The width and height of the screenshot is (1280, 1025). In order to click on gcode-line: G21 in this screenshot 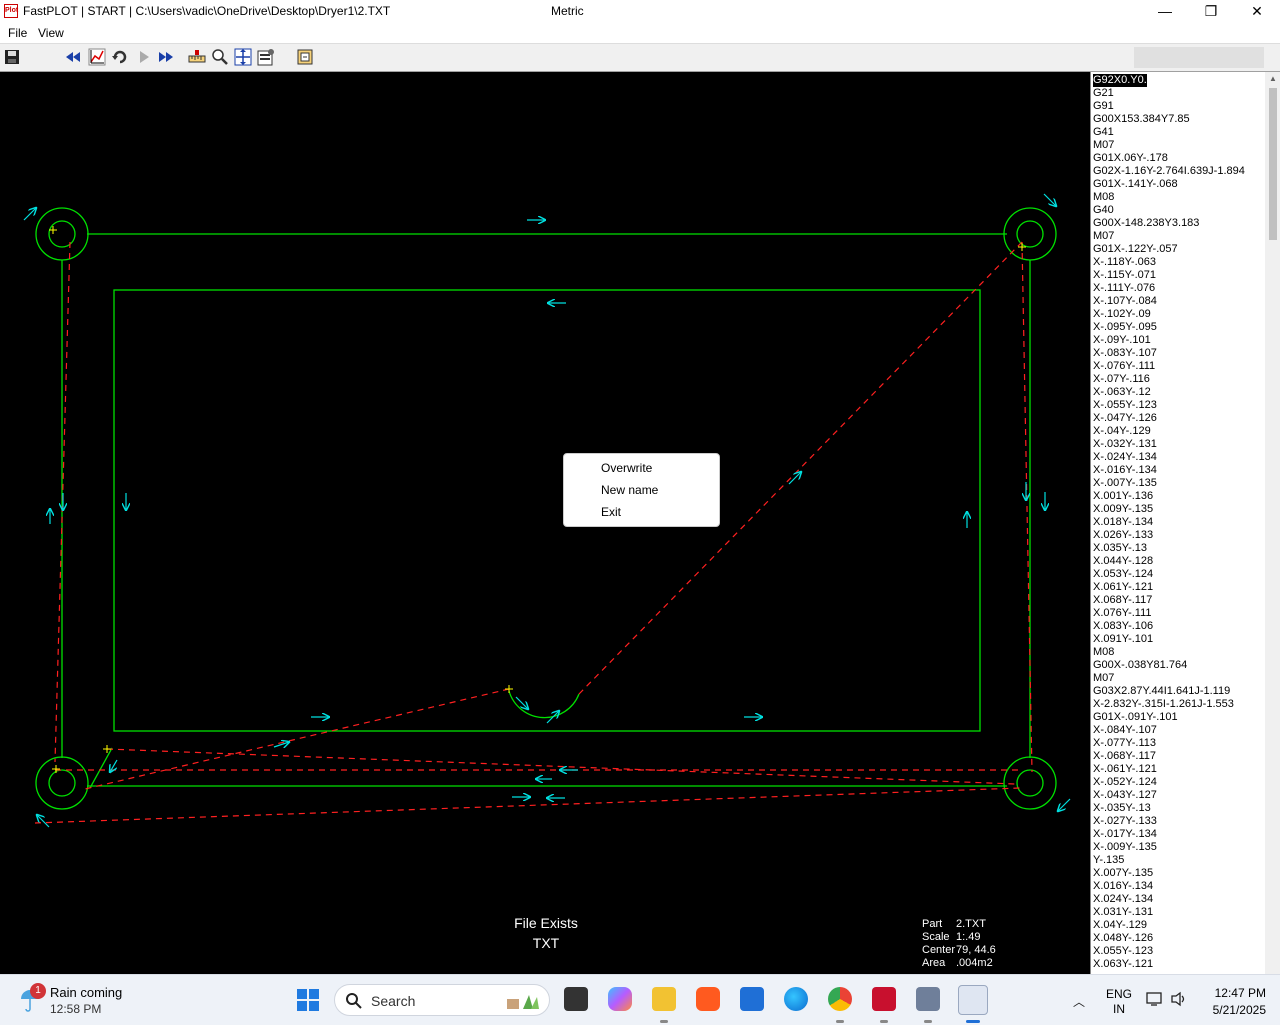, I will do `click(1179, 93)`.